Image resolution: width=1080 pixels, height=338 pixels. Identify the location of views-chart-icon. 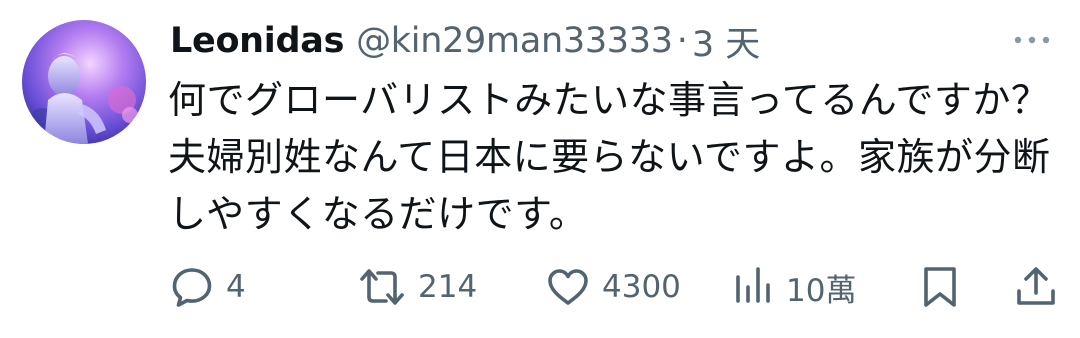
(753, 285).